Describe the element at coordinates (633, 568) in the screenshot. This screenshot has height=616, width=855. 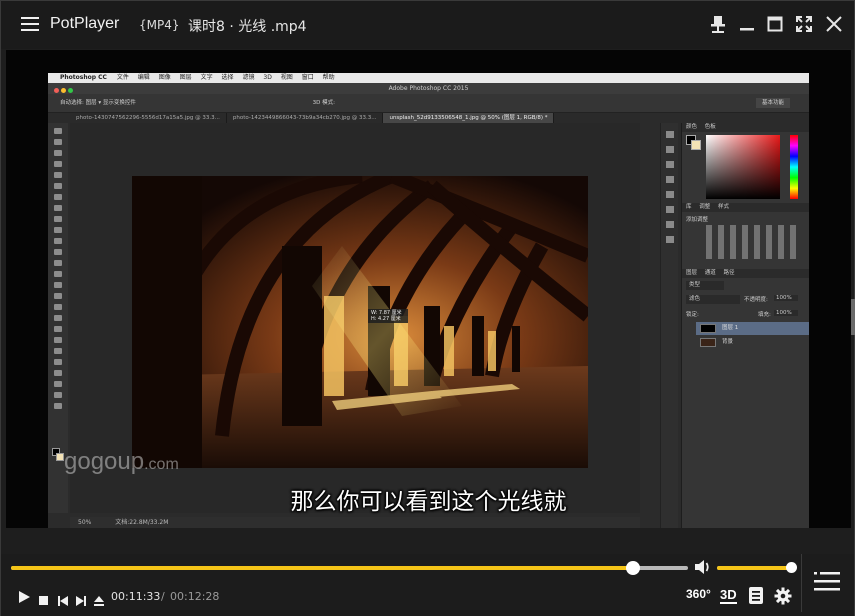
I see `seek-handle` at that location.